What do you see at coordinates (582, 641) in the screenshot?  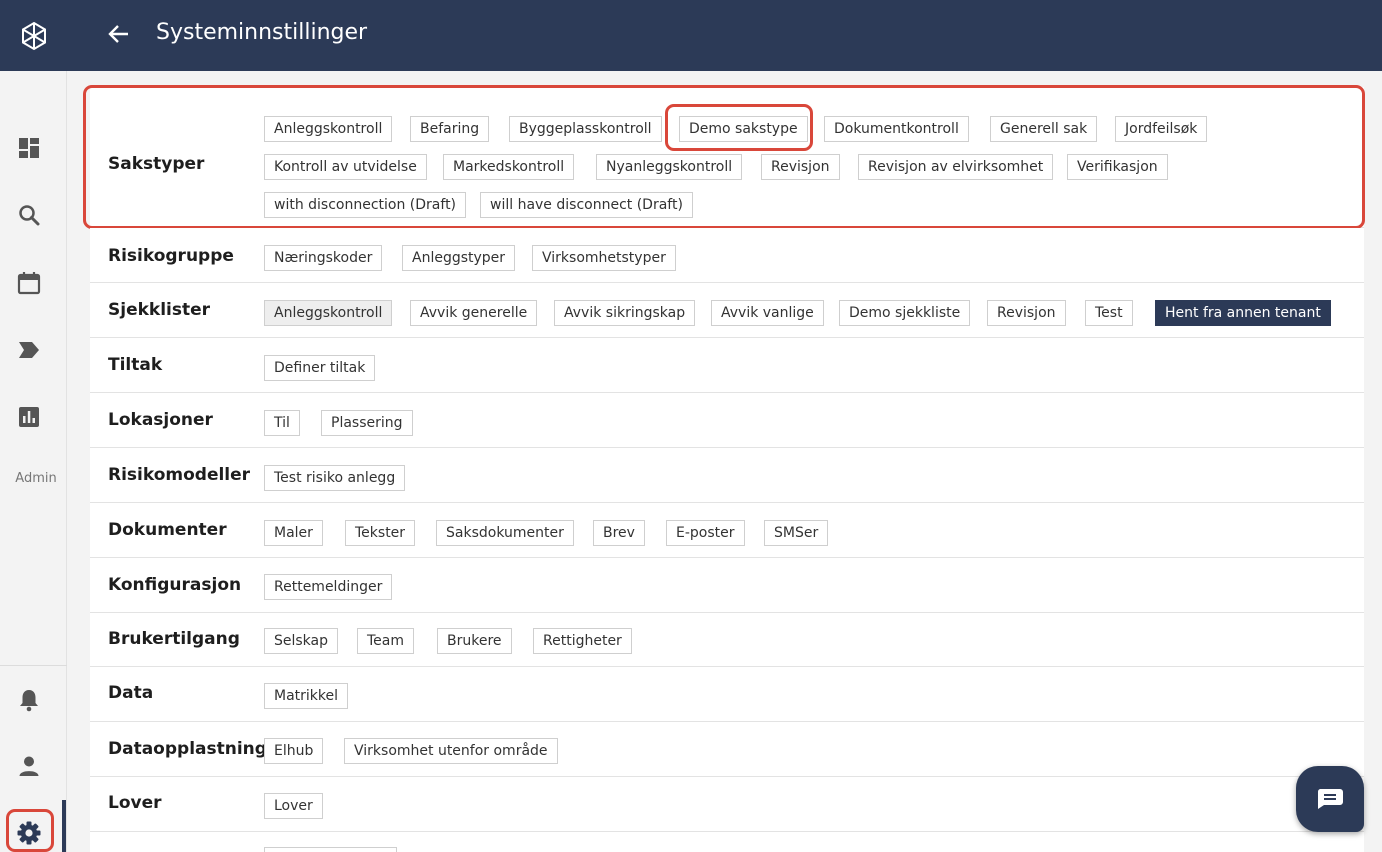 I see `chip-rettigheter: Rettigheter` at bounding box center [582, 641].